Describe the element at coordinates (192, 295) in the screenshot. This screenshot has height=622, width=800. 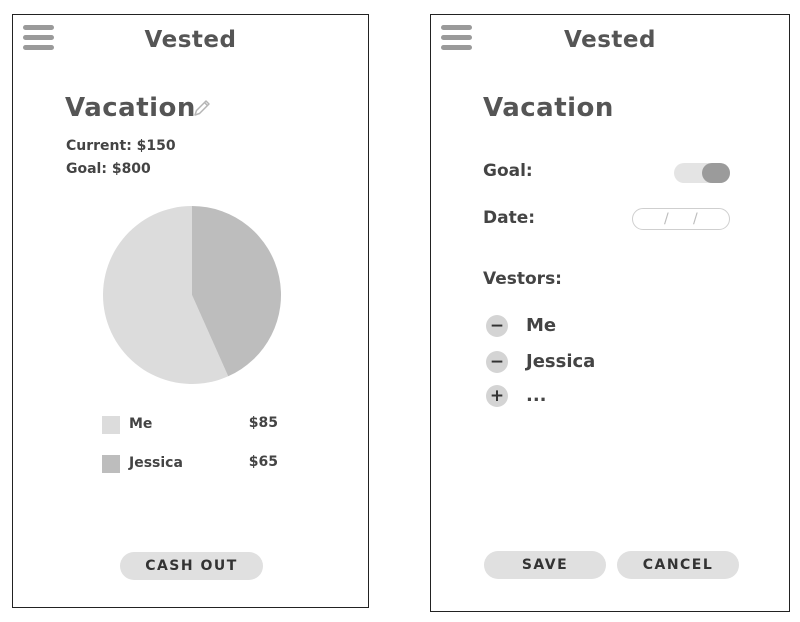
I see `contribution-pie-chart` at that location.